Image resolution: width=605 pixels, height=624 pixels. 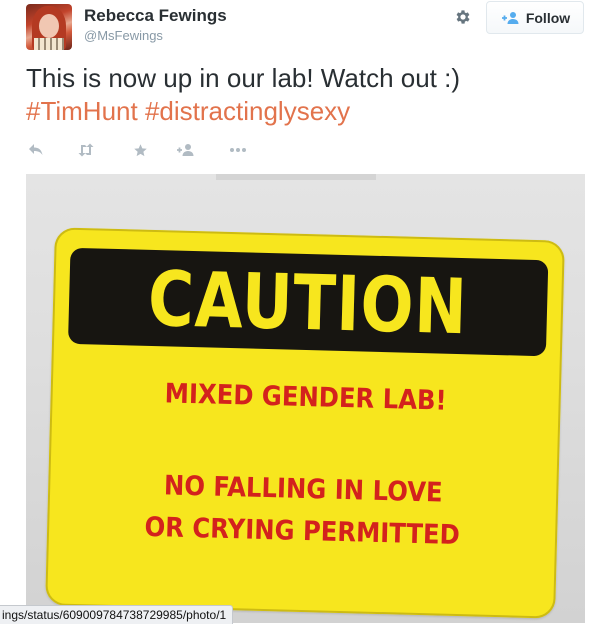 I want to click on sign-line-crying: OR CRYING PERMITTED, so click(x=302, y=531).